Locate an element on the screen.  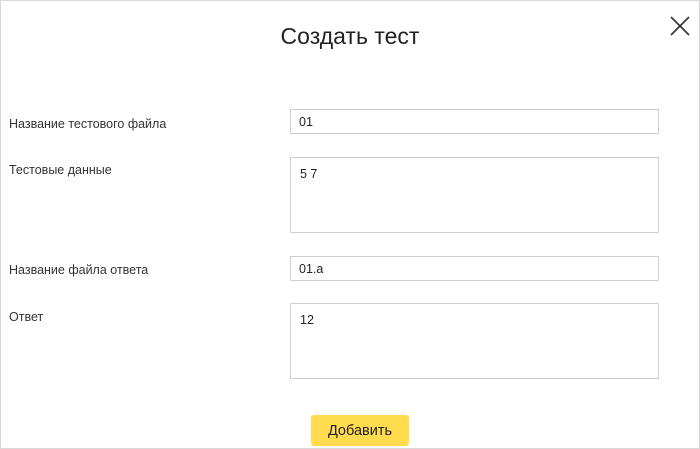
close-button is located at coordinates (680, 26).